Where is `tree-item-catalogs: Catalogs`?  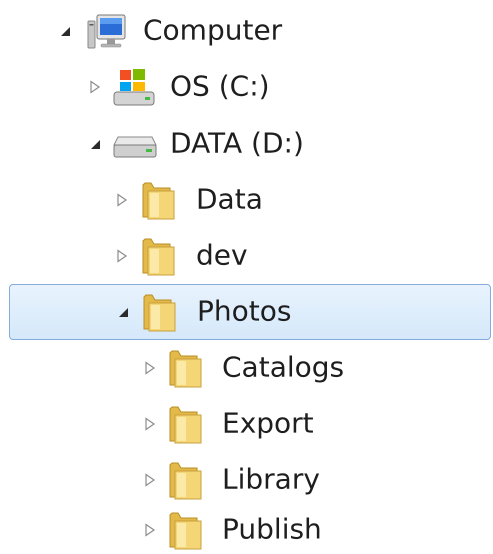 tree-item-catalogs: Catalogs is located at coordinates (246, 368).